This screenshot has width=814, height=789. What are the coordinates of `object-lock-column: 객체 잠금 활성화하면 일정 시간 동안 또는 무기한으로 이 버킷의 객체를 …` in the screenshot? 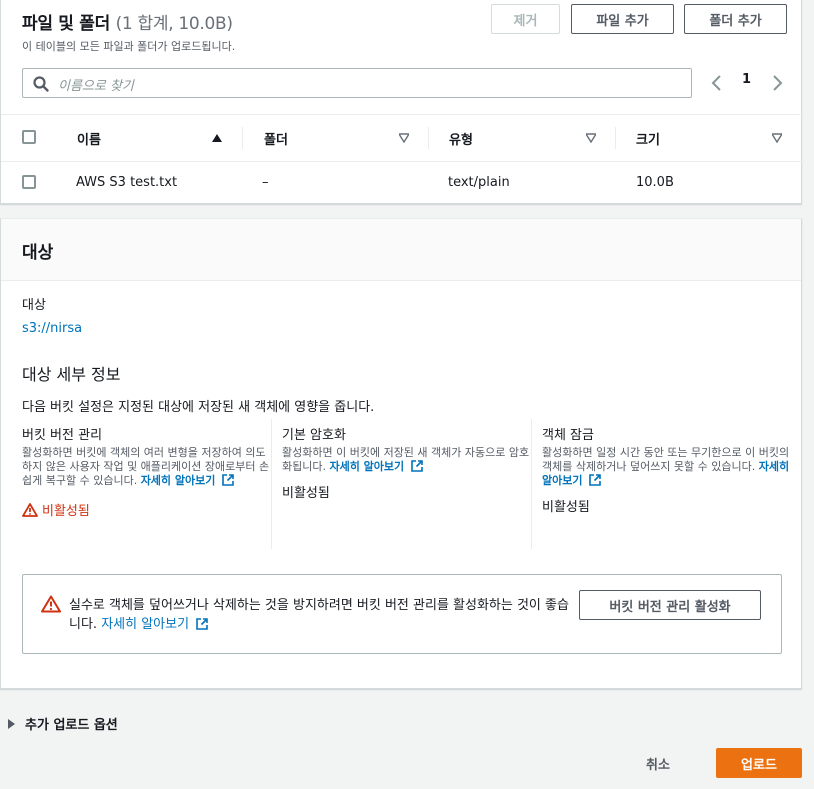 It's located at (667, 486).